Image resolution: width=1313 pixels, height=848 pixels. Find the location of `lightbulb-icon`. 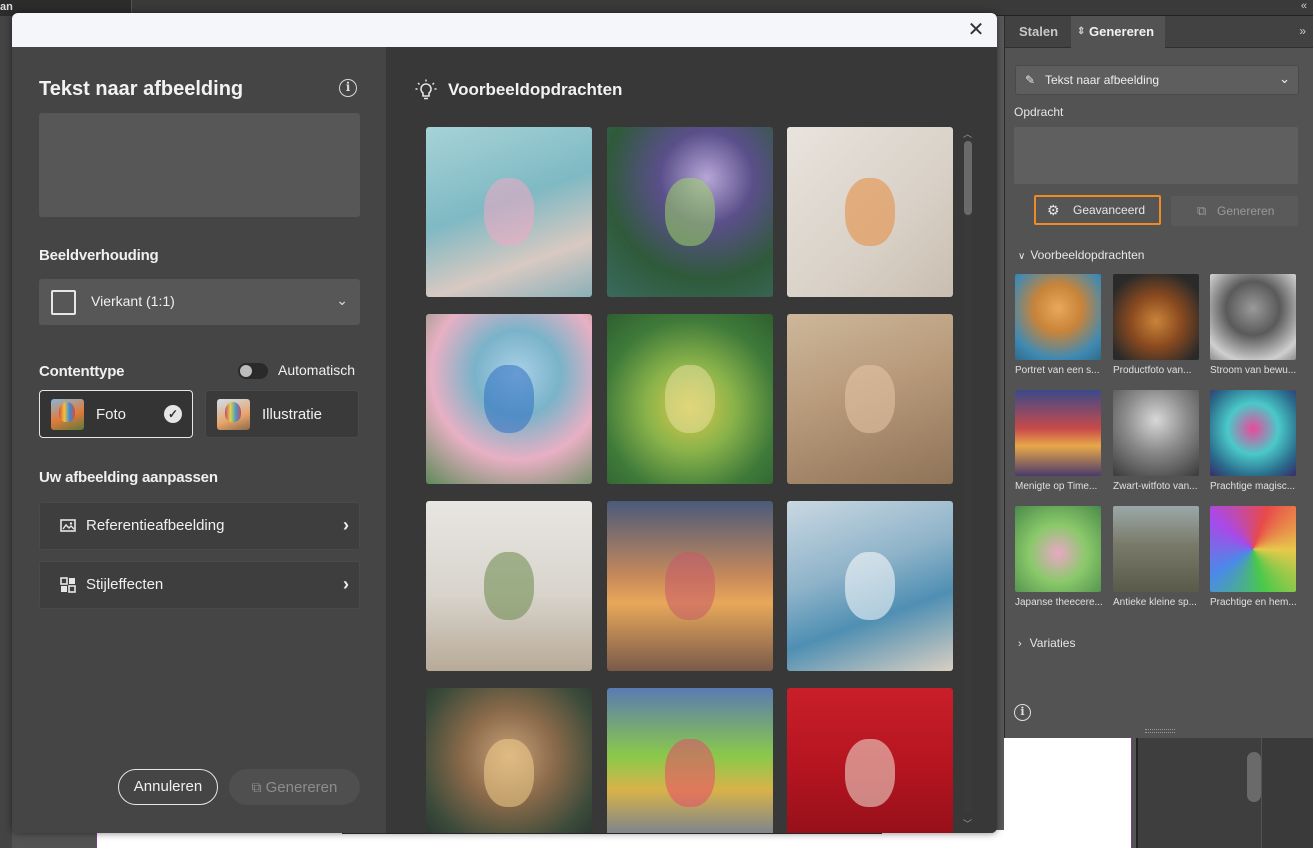

lightbulb-icon is located at coordinates (426, 89).